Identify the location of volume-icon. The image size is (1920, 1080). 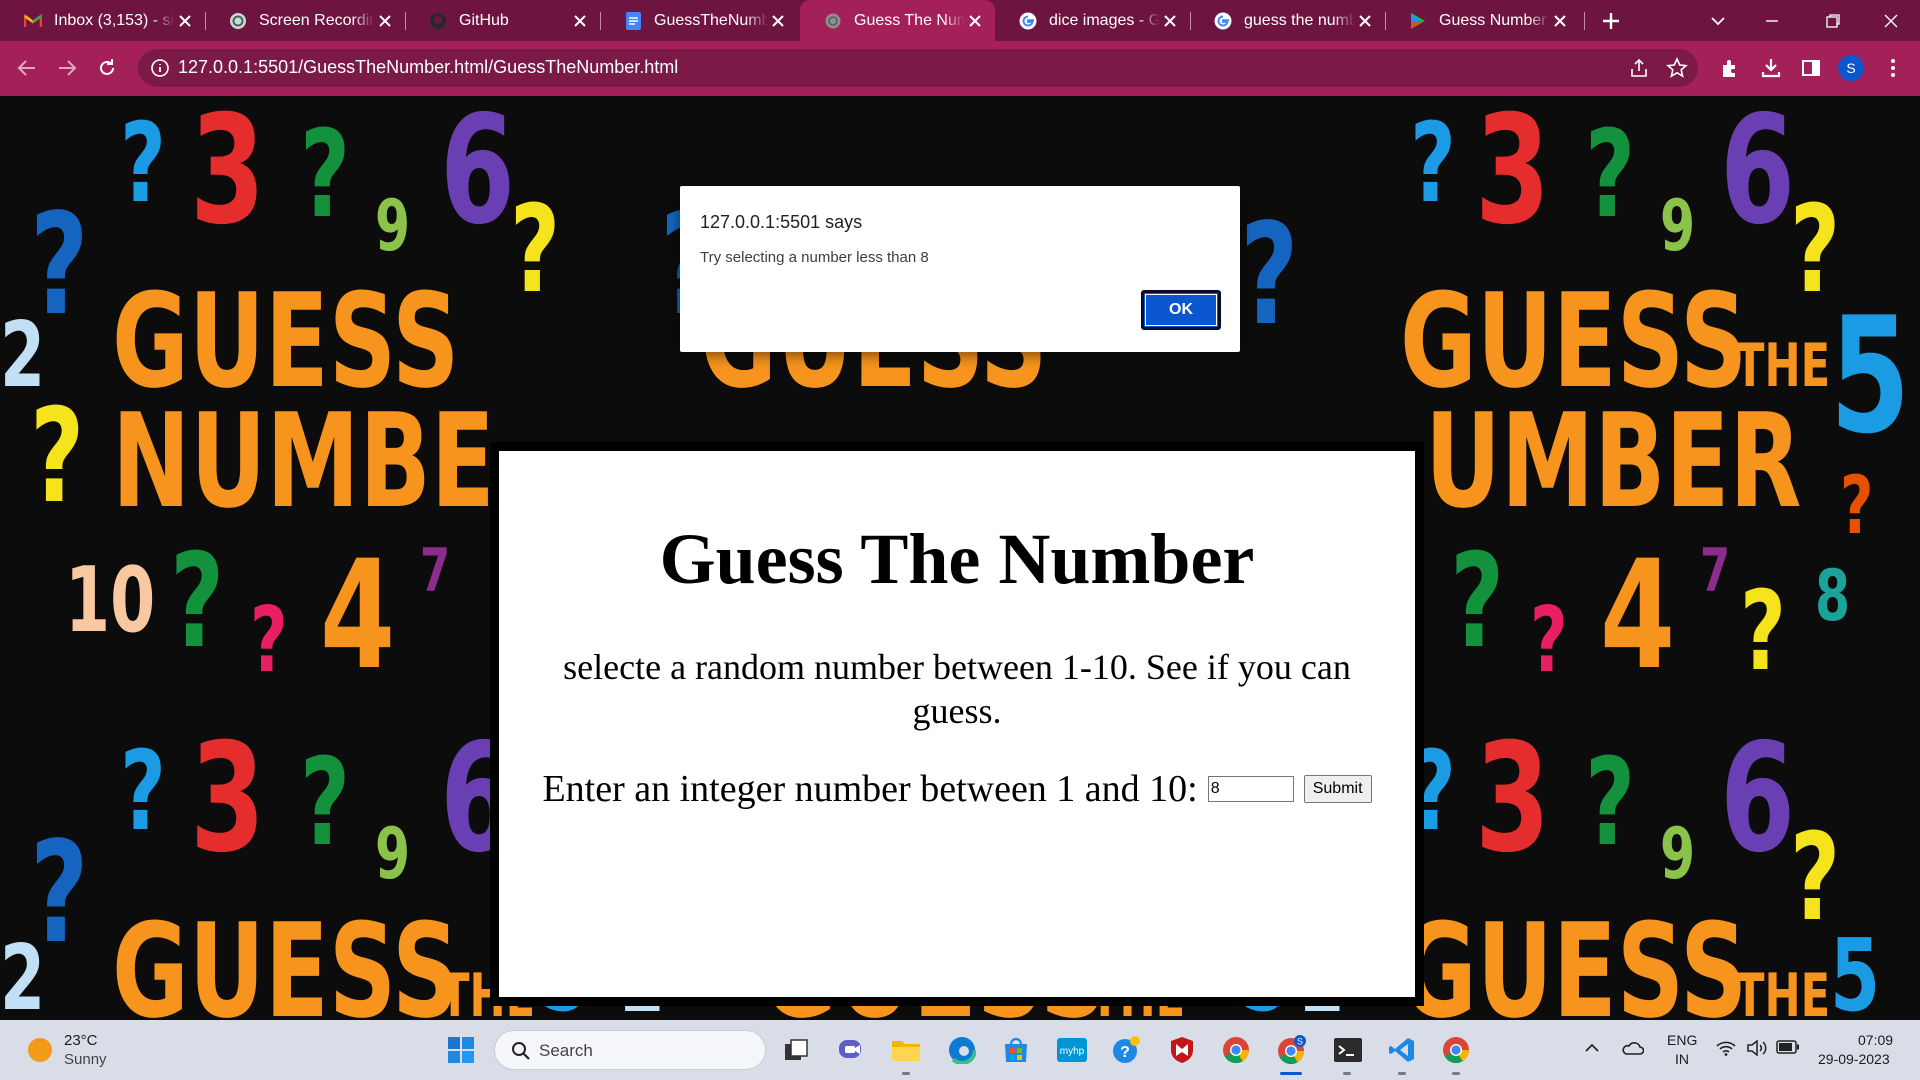
(1757, 1048).